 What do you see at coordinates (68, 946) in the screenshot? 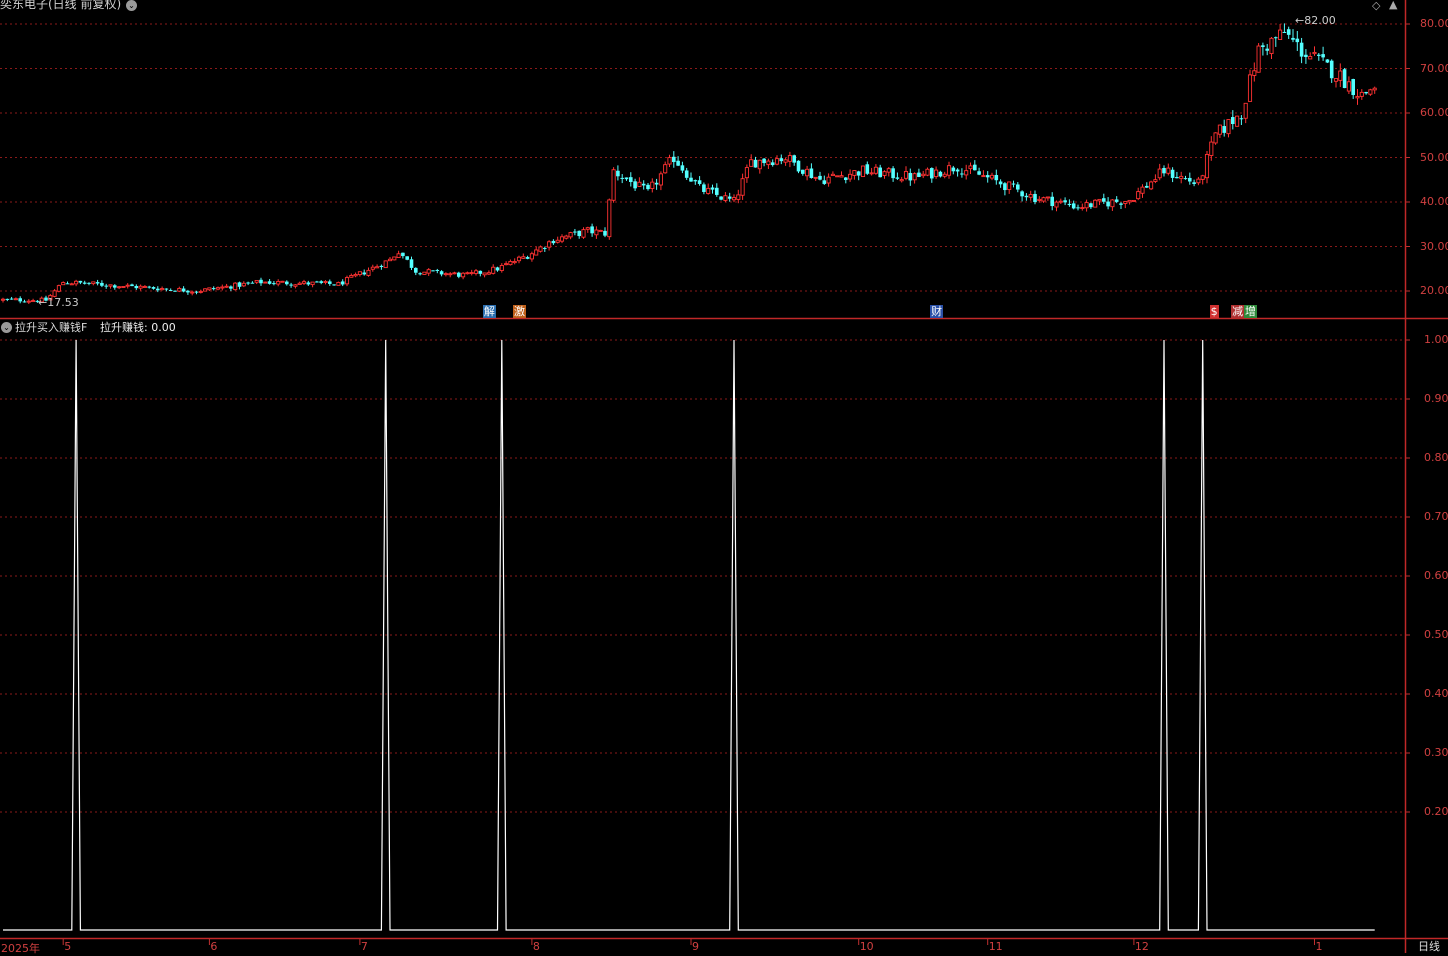
I see `date-tick-label: 5` at bounding box center [68, 946].